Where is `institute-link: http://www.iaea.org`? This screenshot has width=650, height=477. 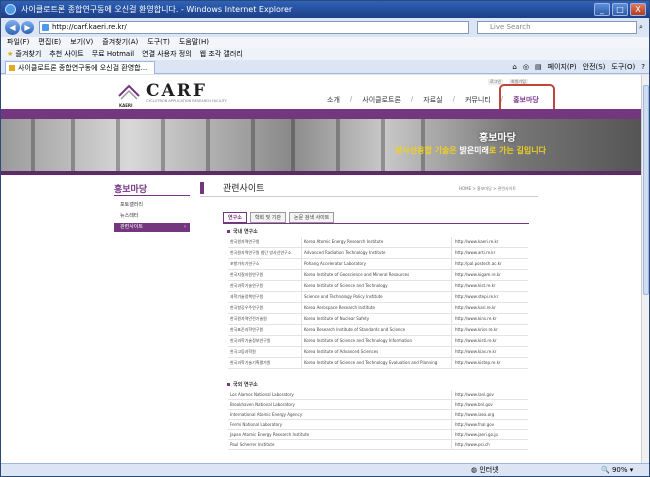 institute-link: http://www.iaea.org is located at coordinates (490, 414).